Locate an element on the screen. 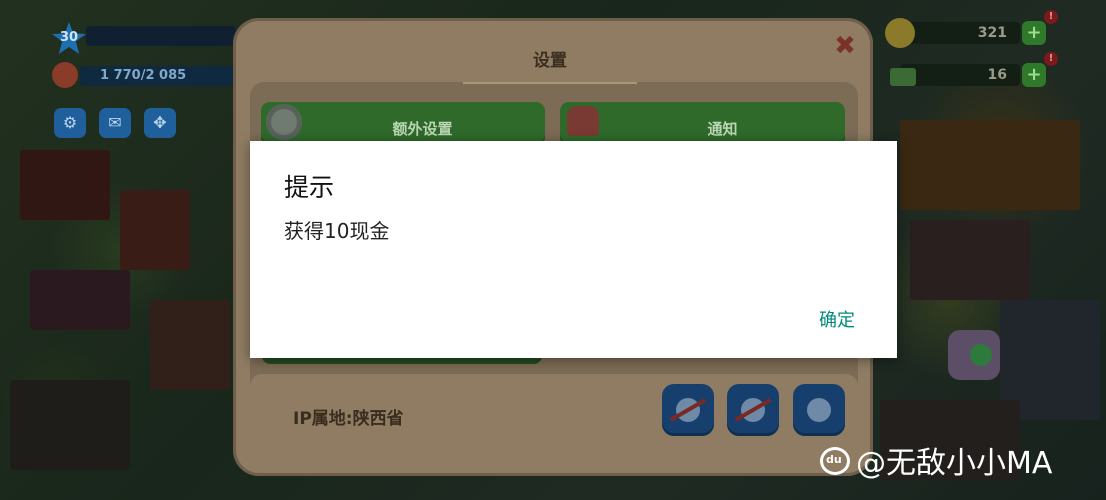  mail-hud-button: ✉ is located at coordinates (115, 123).